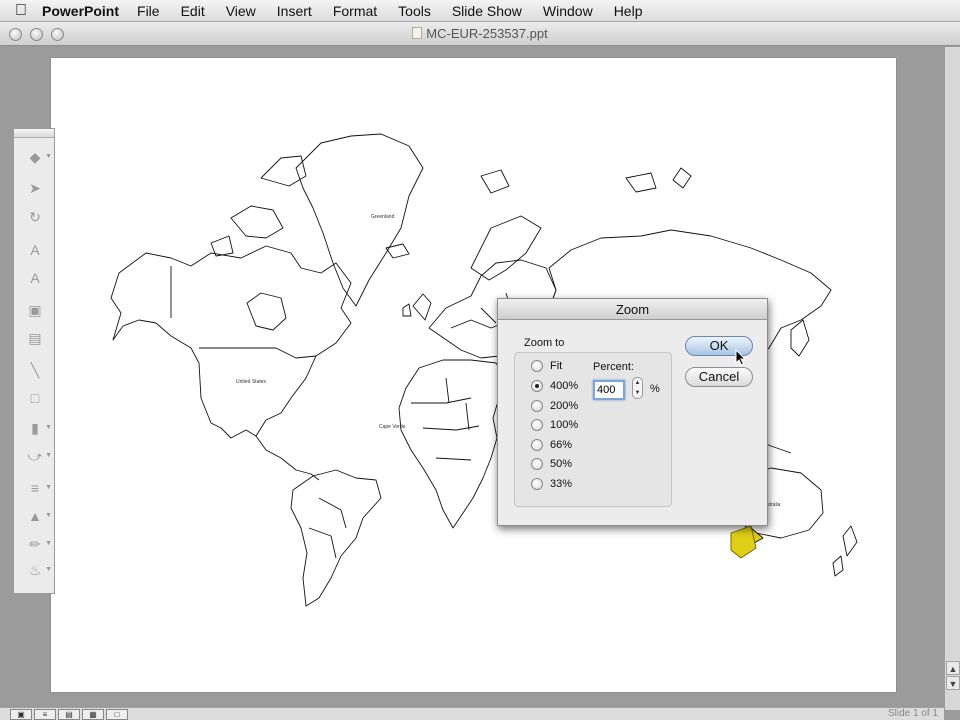  I want to click on zoom-option-33: 33%, so click(551, 484).